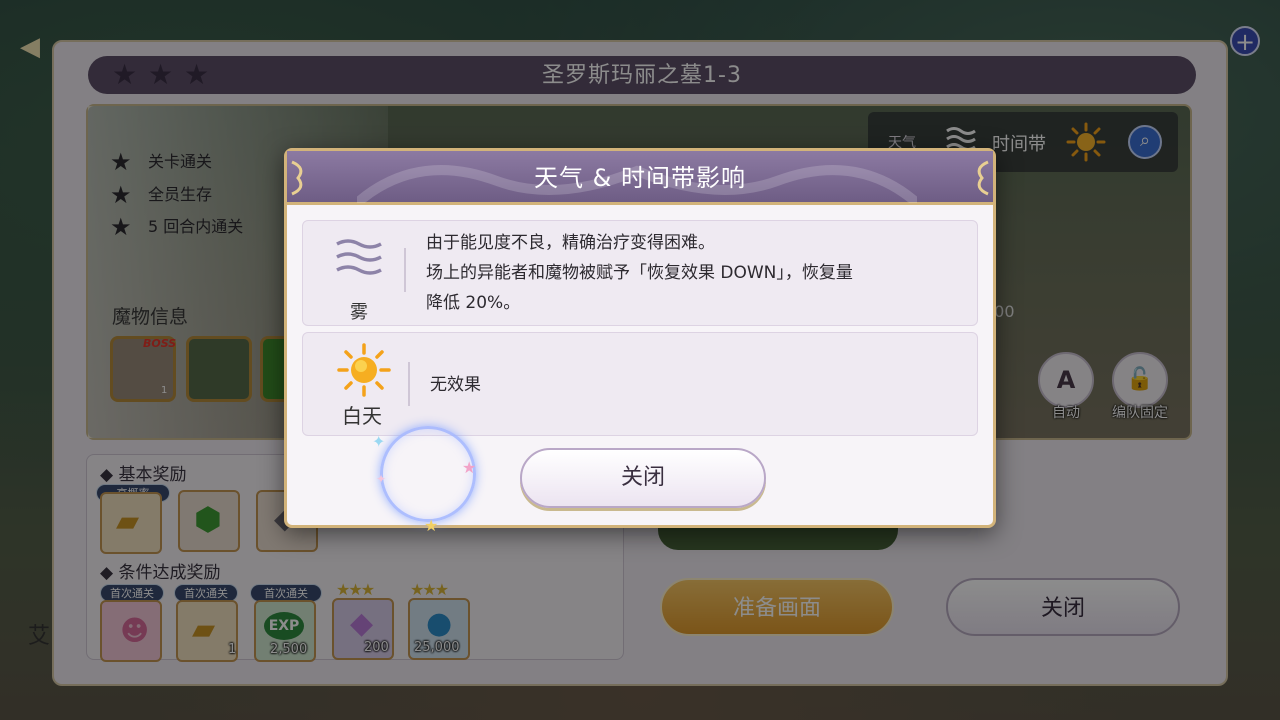 This screenshot has width=1280, height=720. I want to click on fog-icon, so click(359, 257).